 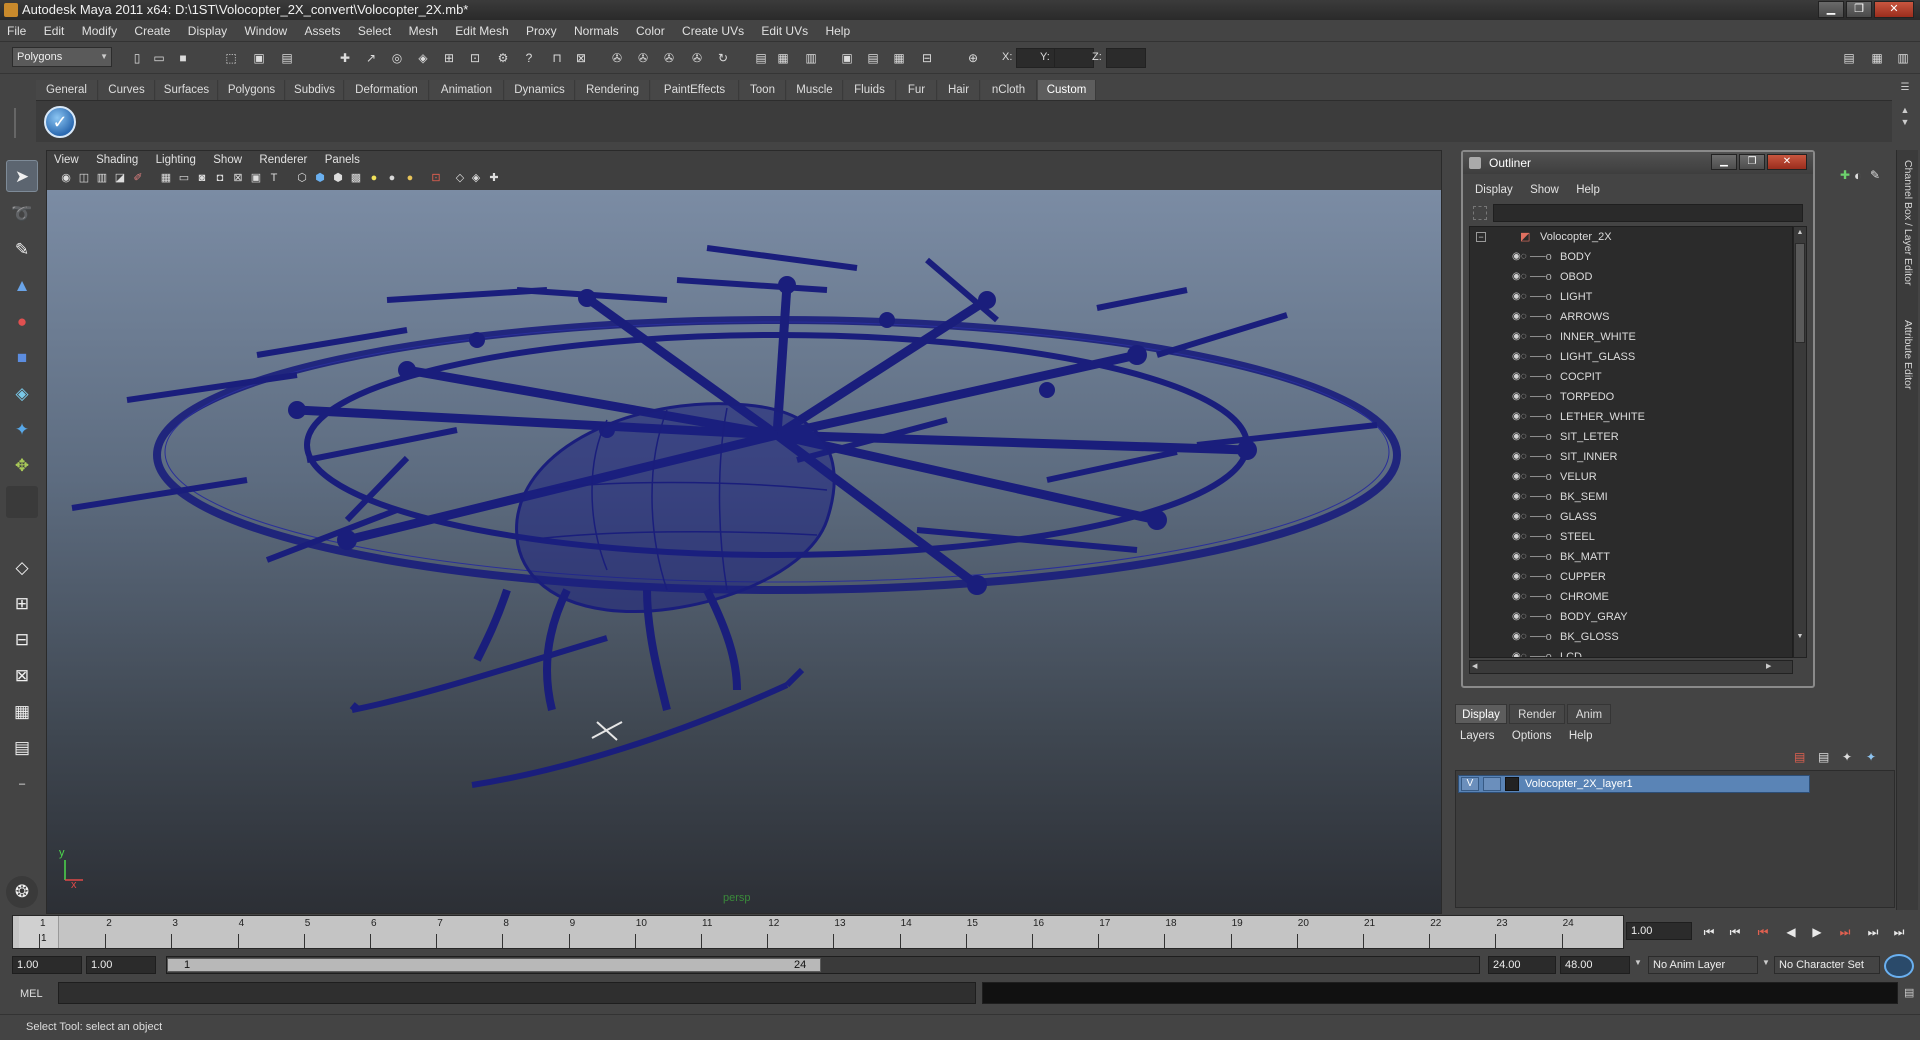 I want to click on shelf-tab-rendering: Rendering, so click(x=613, y=90).